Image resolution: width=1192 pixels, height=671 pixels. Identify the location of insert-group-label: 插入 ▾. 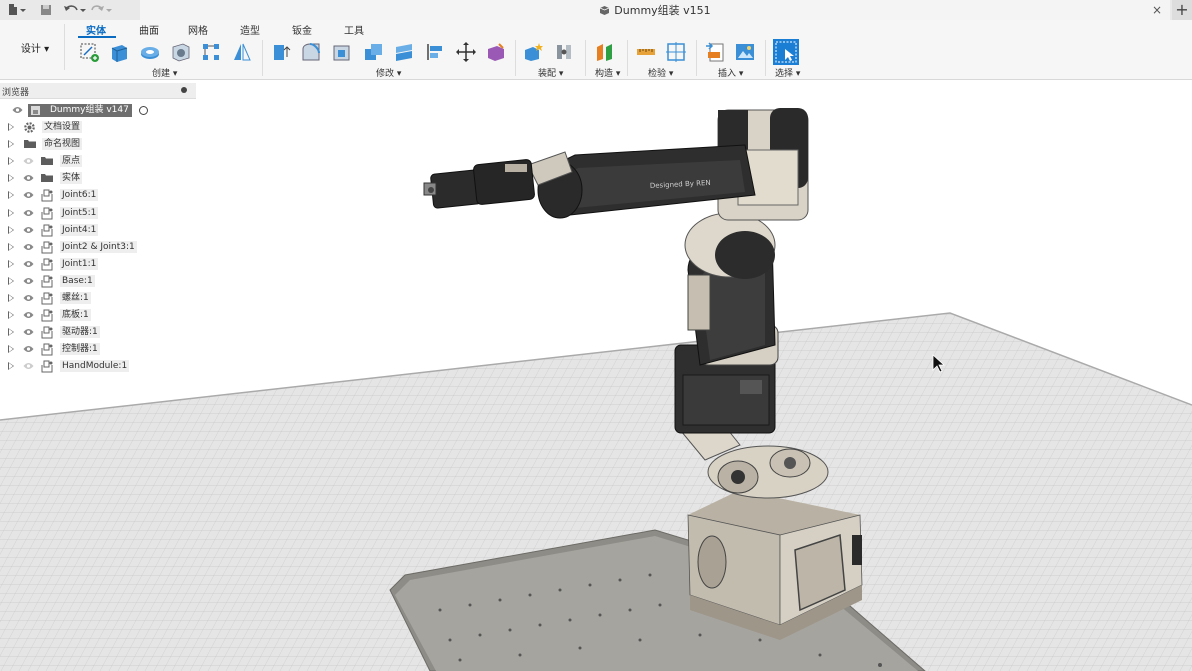
(730, 72).